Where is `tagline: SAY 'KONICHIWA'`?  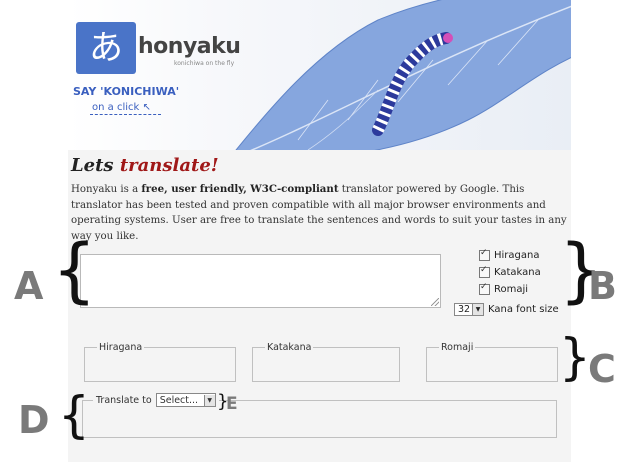
tagline: SAY 'KONICHIWA' is located at coordinates (126, 91).